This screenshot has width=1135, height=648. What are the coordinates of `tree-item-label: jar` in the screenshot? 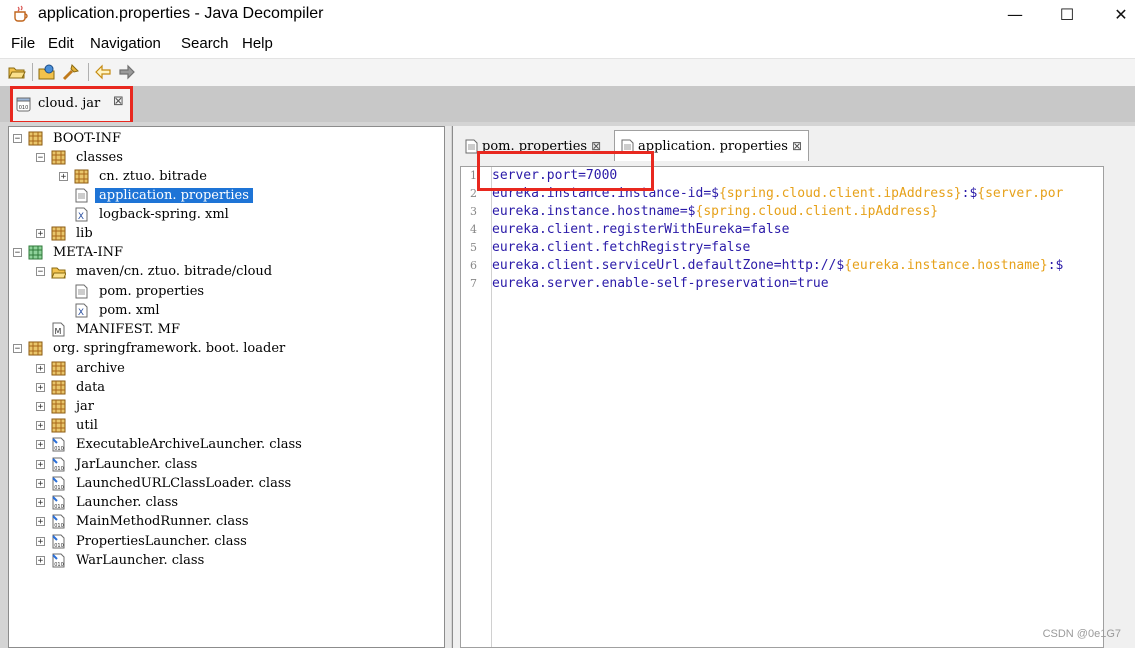 It's located at (85, 406).